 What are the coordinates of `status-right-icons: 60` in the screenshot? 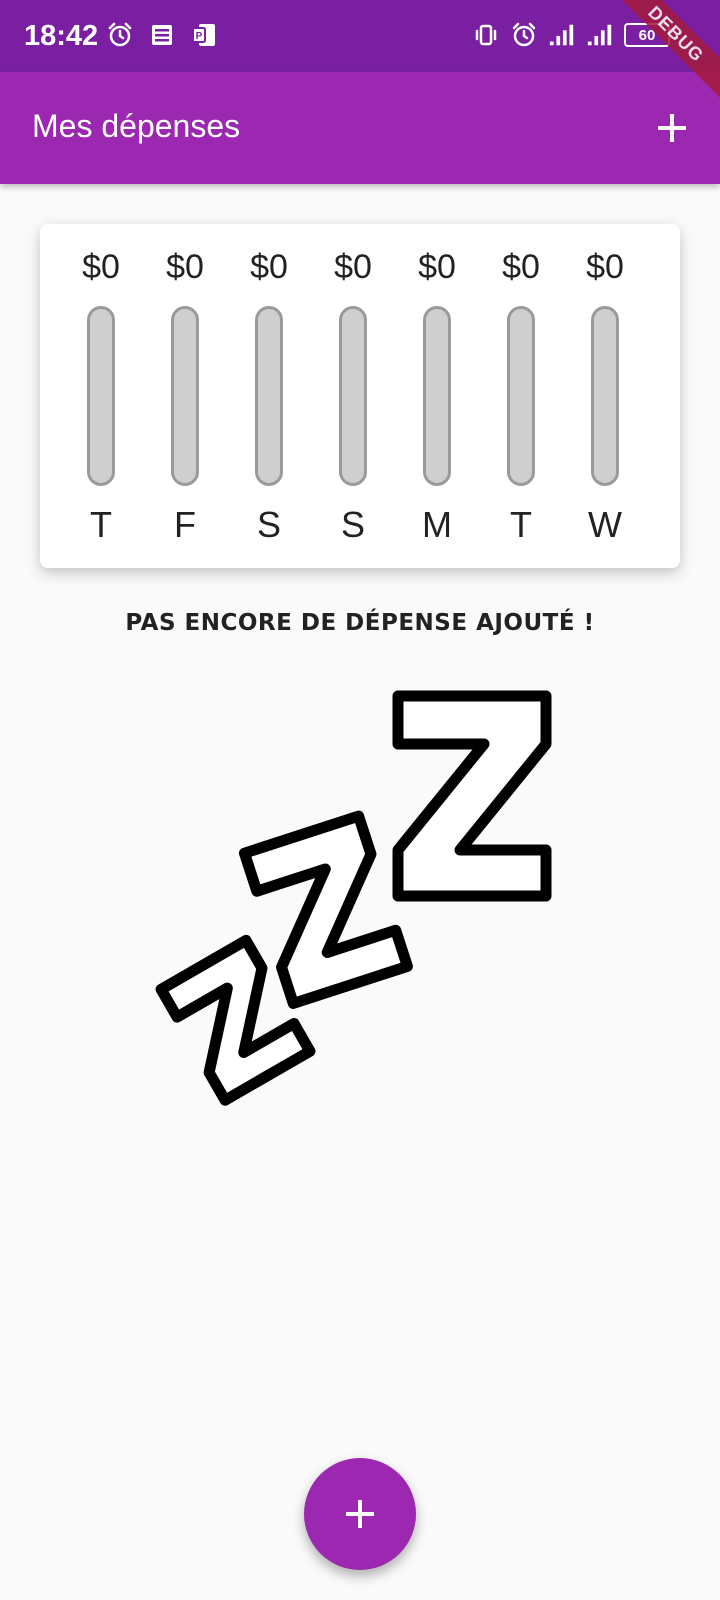 It's located at (571, 35).